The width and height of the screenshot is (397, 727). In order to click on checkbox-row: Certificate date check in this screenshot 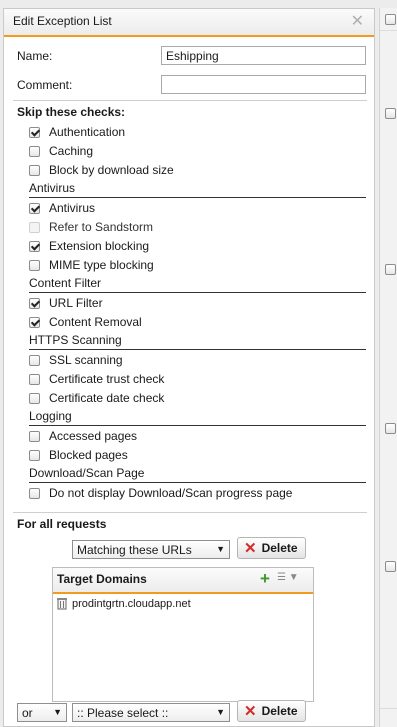, I will do `click(96, 398)`.